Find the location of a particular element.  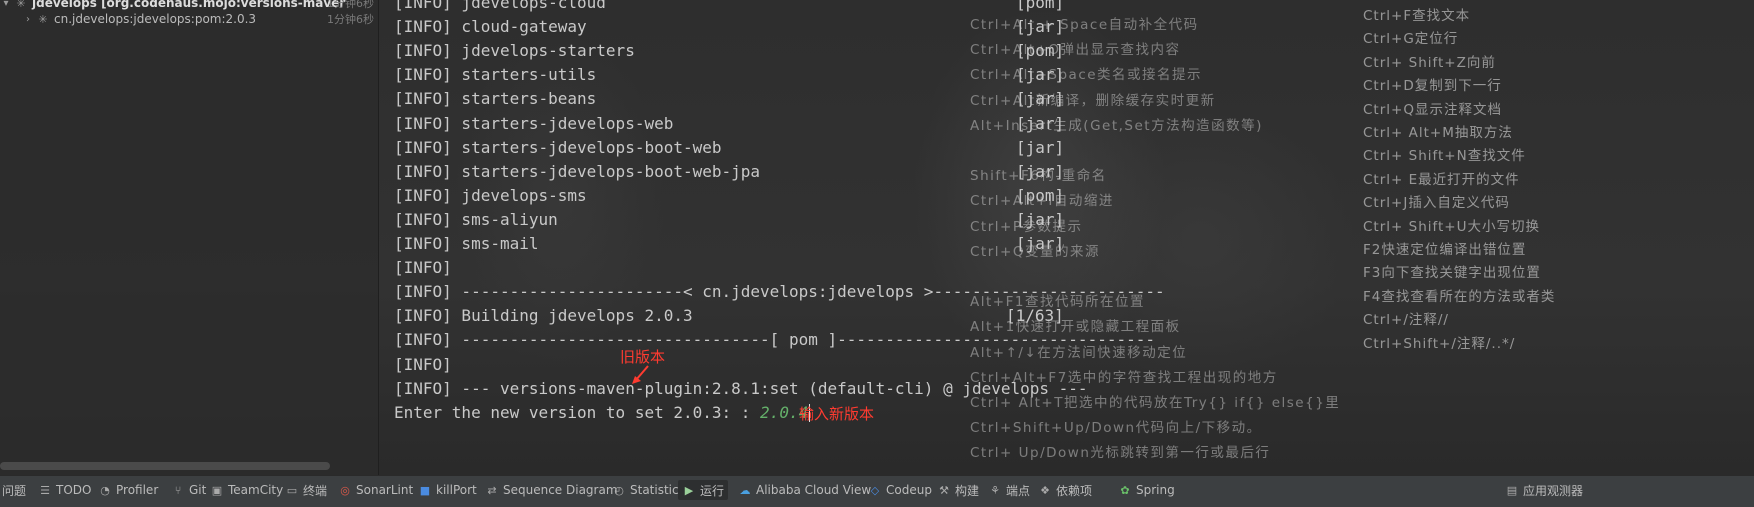

console-prompt: Enter the new version to set 2.0.3: : is located at coordinates (577, 412).